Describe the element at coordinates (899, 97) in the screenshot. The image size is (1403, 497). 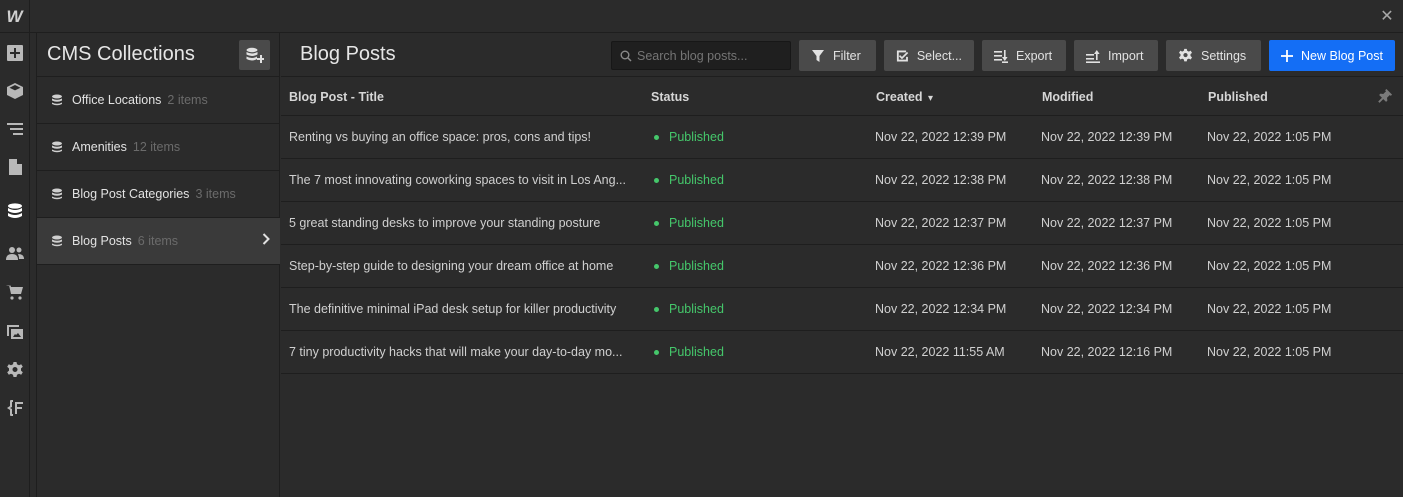
I see `column-header-created-label: Created` at that location.